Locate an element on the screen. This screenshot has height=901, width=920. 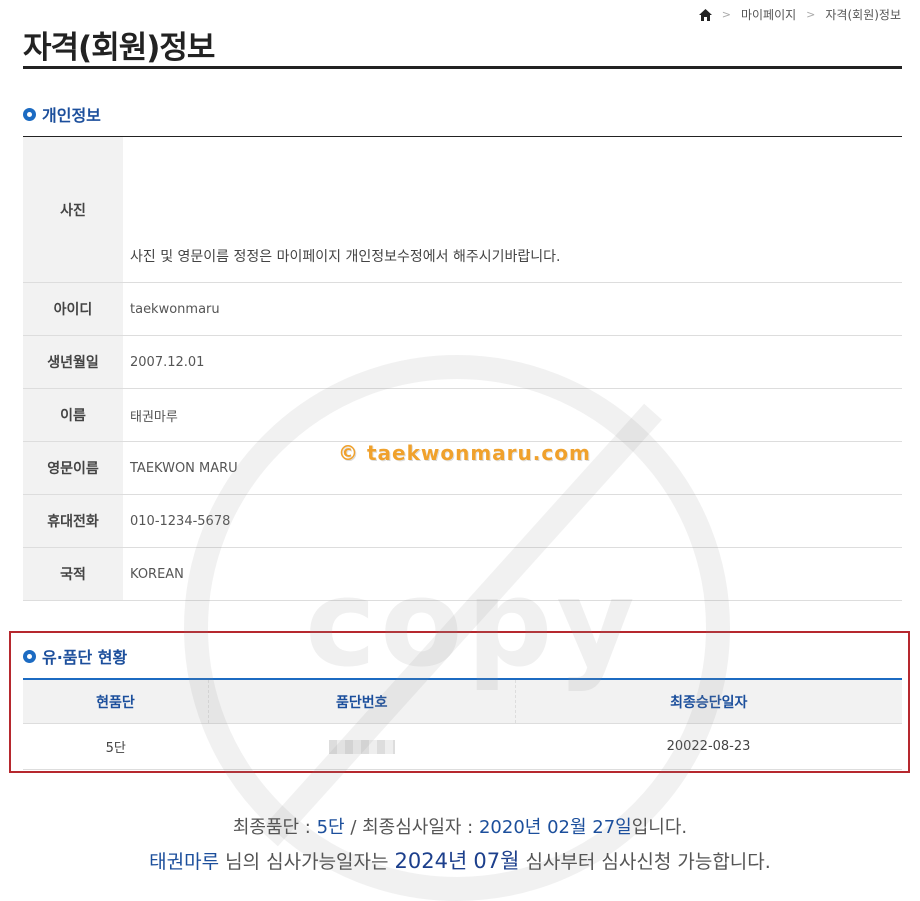
table-row: 생년월일 2007.12.01 is located at coordinates (462, 362).